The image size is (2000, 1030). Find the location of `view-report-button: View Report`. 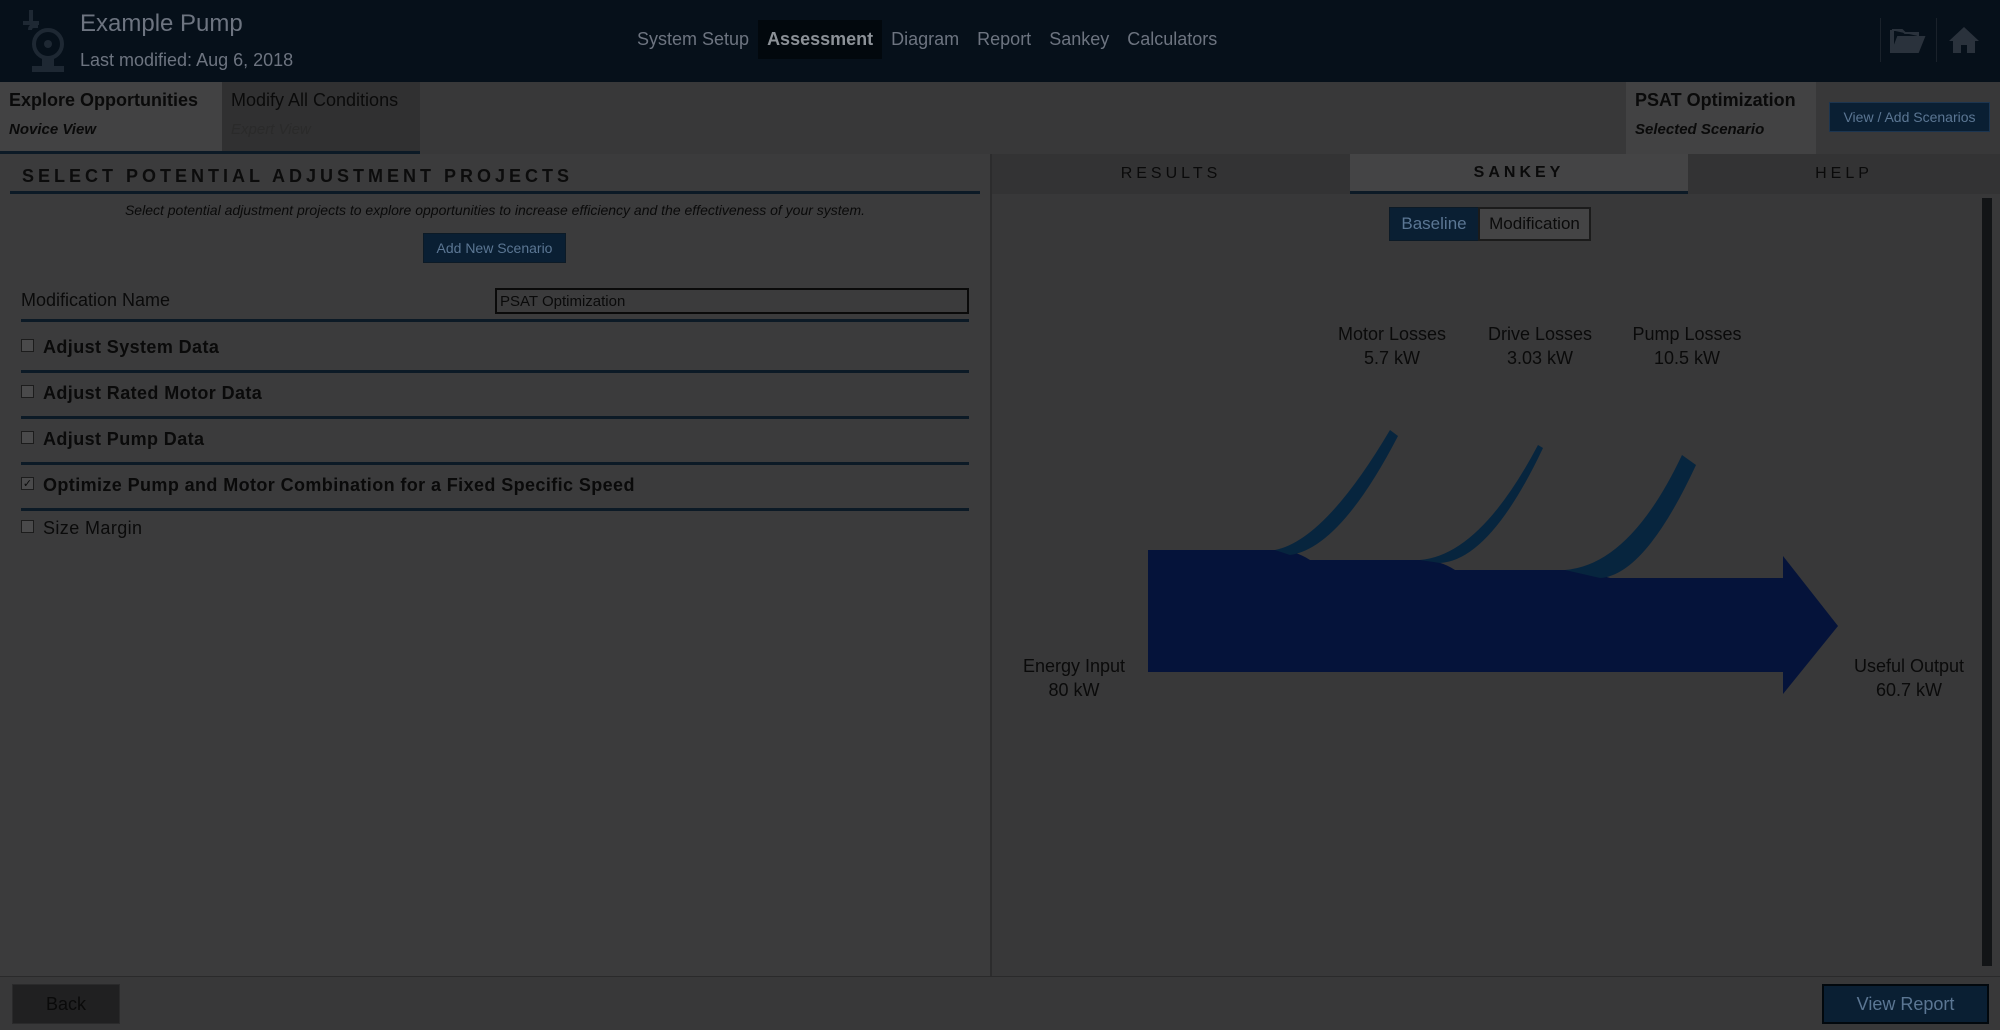

view-report-button: View Report is located at coordinates (1905, 1004).